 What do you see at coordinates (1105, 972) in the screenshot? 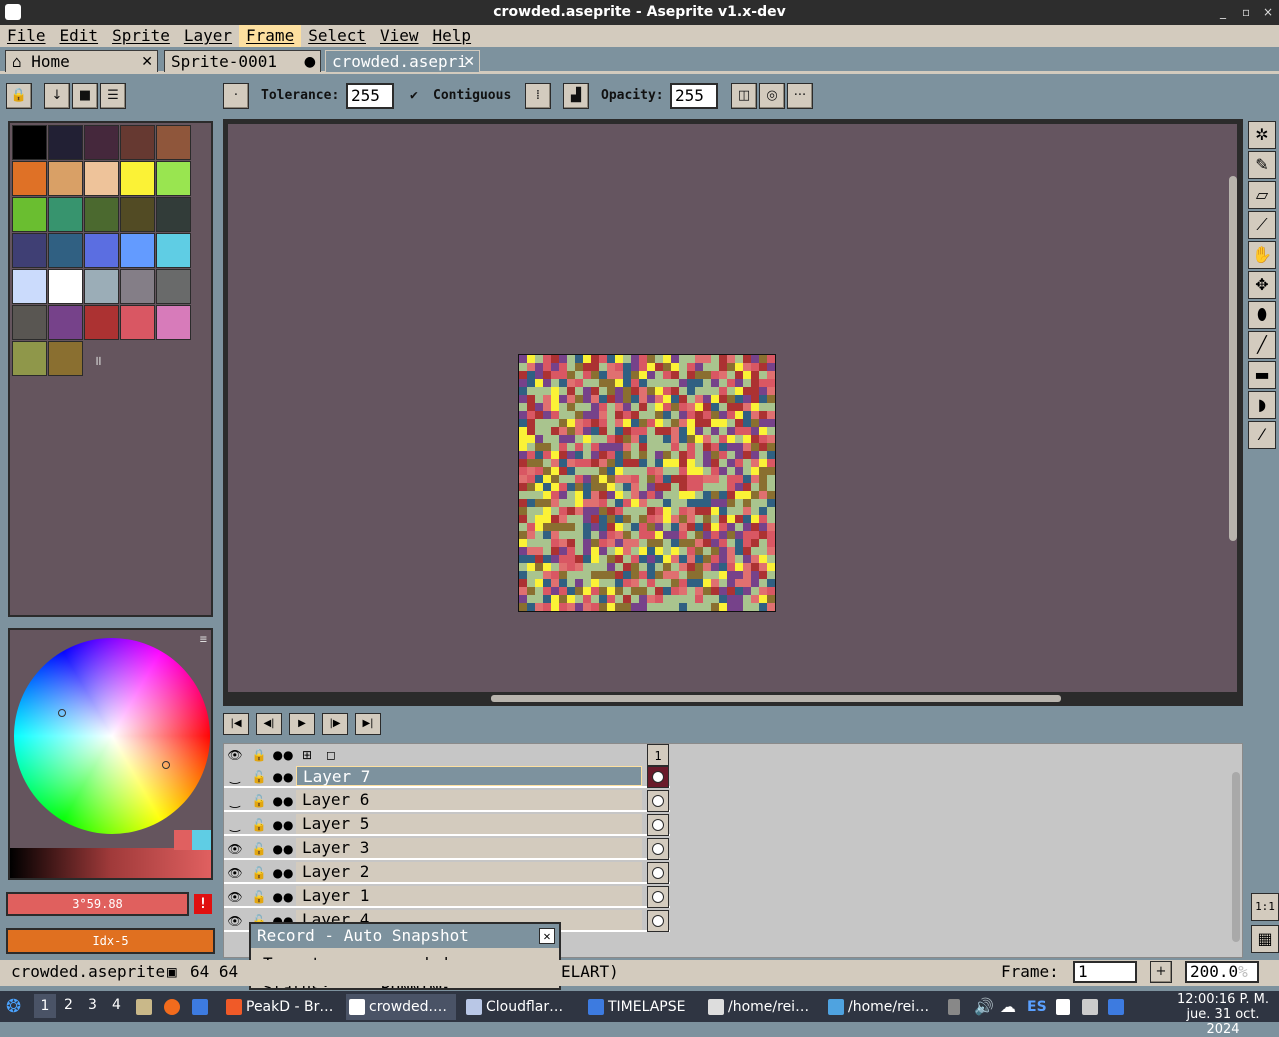
I see `frame-input: 1` at bounding box center [1105, 972].